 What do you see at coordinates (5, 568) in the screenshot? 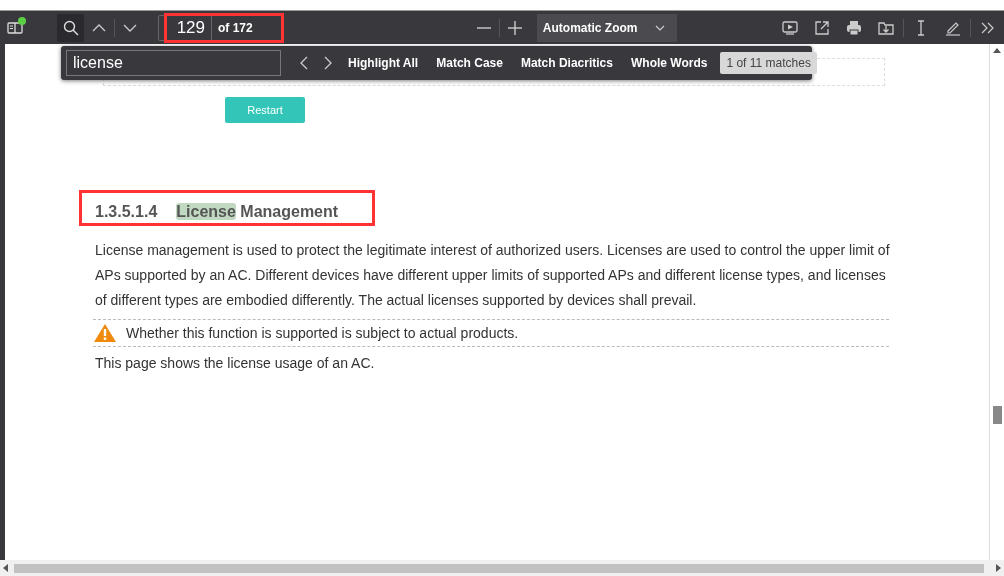
I see `scroll-left-icon` at bounding box center [5, 568].